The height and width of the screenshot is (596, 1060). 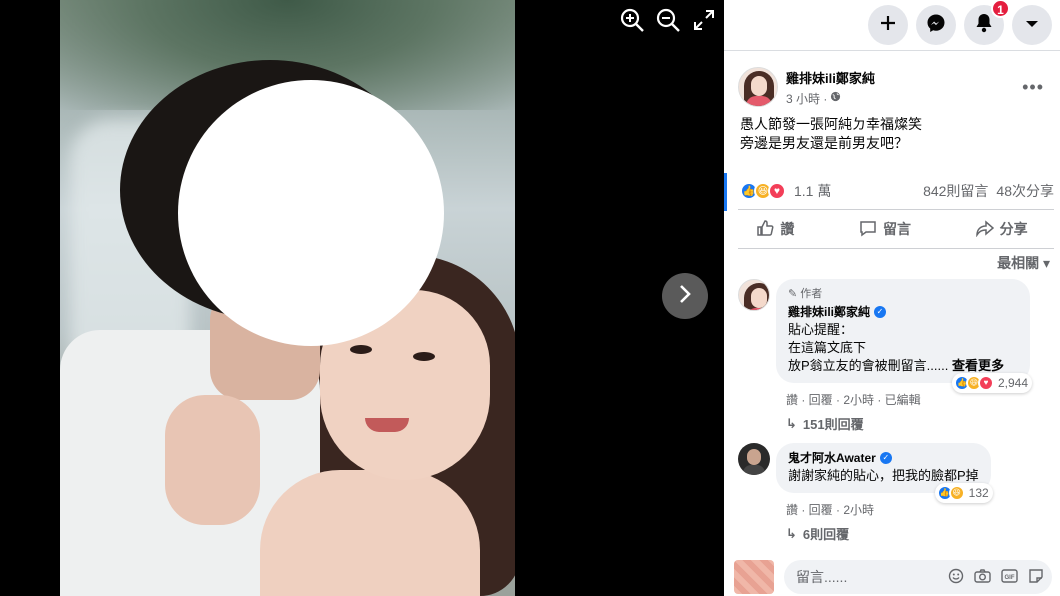 What do you see at coordinates (826, 534) in the screenshot?
I see `replies-count: 6則回覆` at bounding box center [826, 534].